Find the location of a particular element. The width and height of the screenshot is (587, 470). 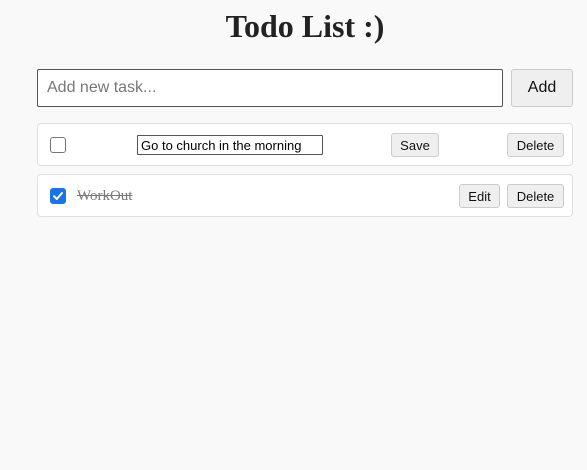

todo-checkbox-checked is located at coordinates (58, 196).